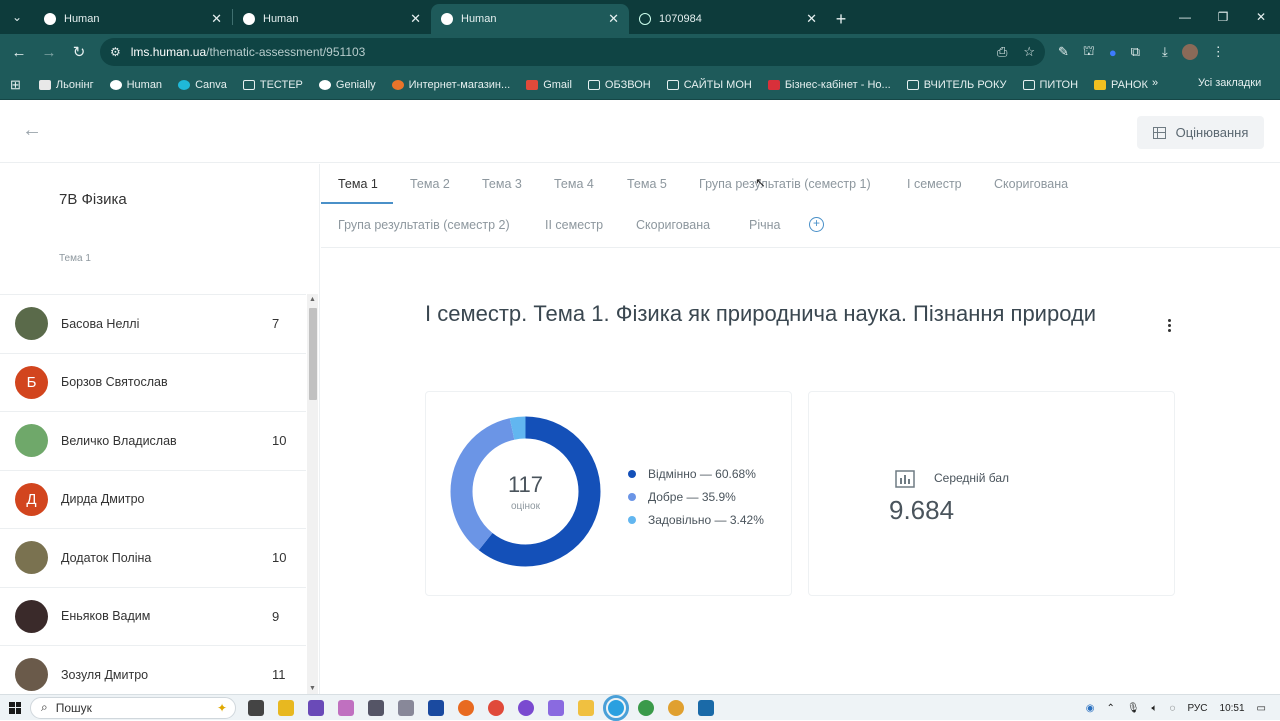 The image size is (1280, 721). Describe the element at coordinates (1155, 83) in the screenshot. I see `bookmarks-more-icon: »` at that location.